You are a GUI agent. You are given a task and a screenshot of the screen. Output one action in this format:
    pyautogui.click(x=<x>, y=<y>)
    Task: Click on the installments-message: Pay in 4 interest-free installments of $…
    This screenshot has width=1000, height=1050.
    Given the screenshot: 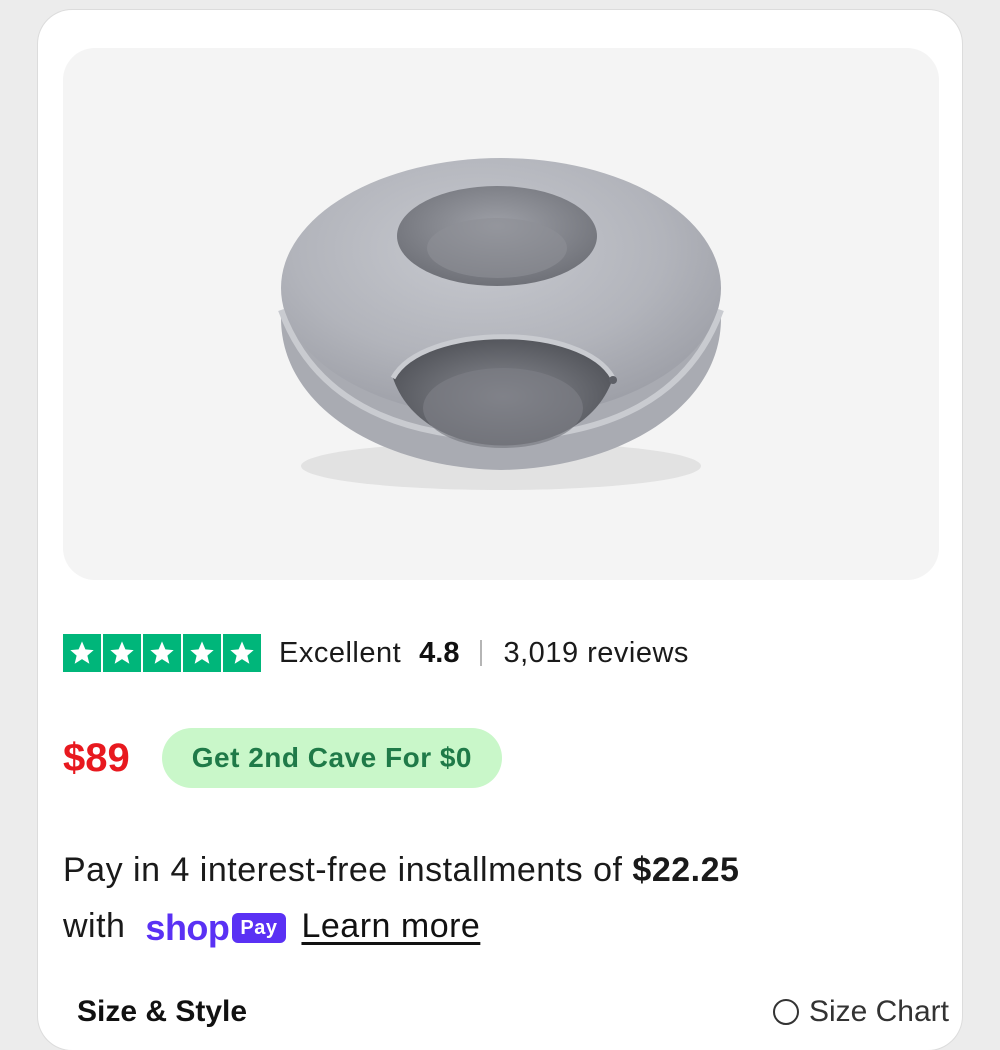 What is the action you would take?
    pyautogui.click(x=503, y=899)
    